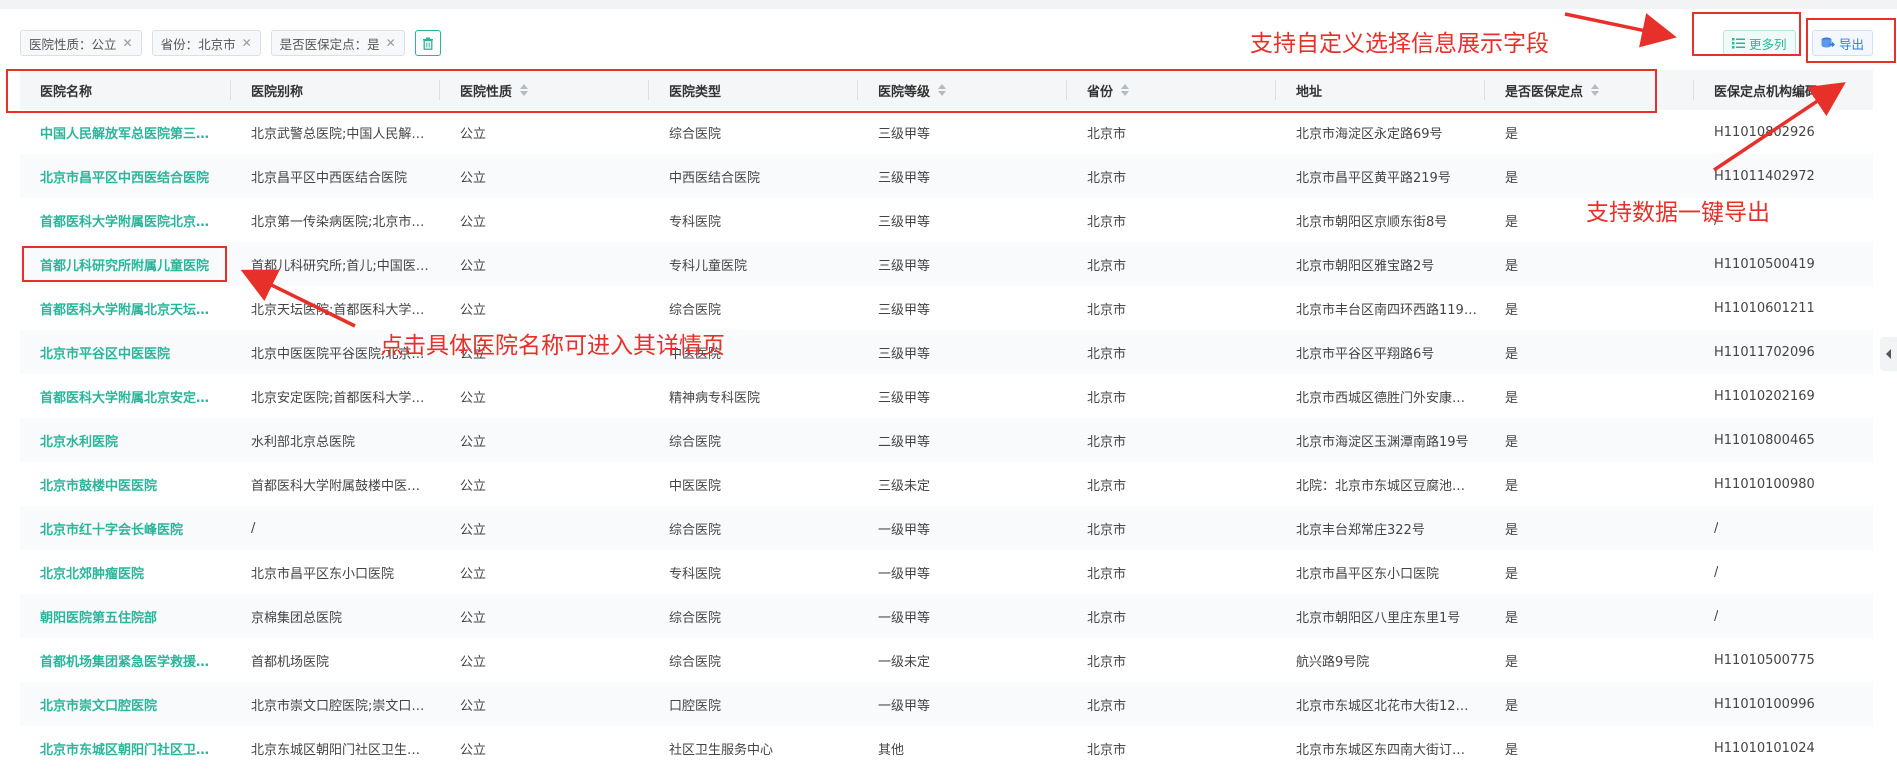  I want to click on arrow-to-export, so click(1779, 127).